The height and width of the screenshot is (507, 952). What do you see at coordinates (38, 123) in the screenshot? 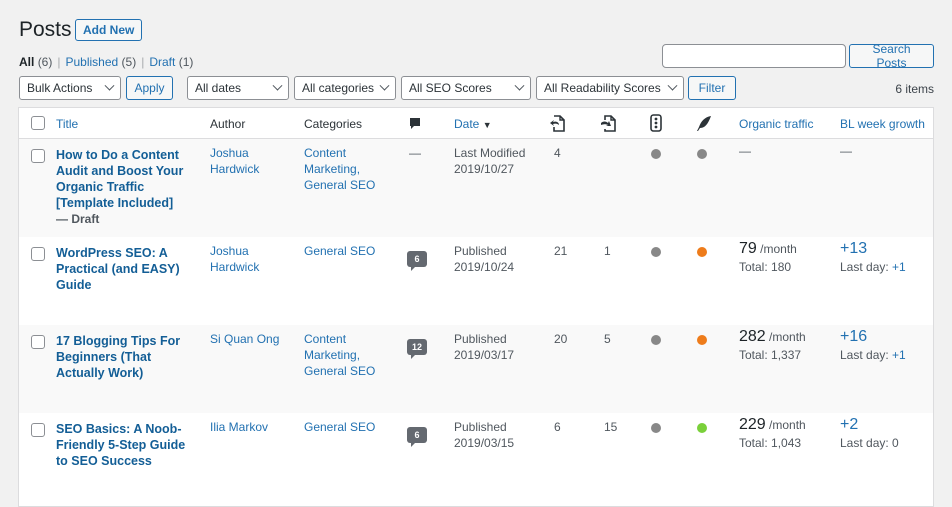
I see `select-all-checkbox` at bounding box center [38, 123].